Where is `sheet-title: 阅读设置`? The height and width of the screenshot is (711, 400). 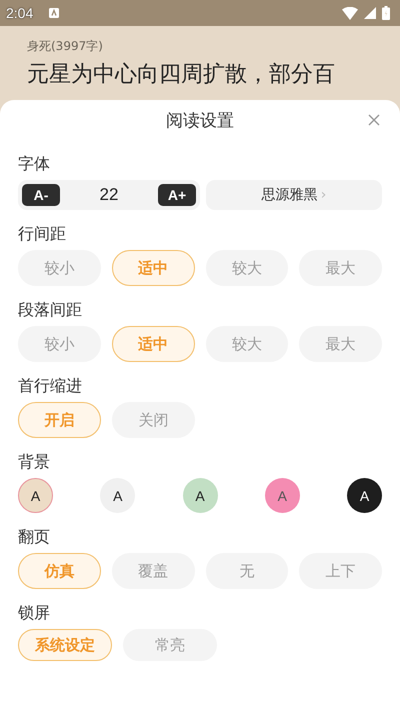 sheet-title: 阅读设置 is located at coordinates (200, 121).